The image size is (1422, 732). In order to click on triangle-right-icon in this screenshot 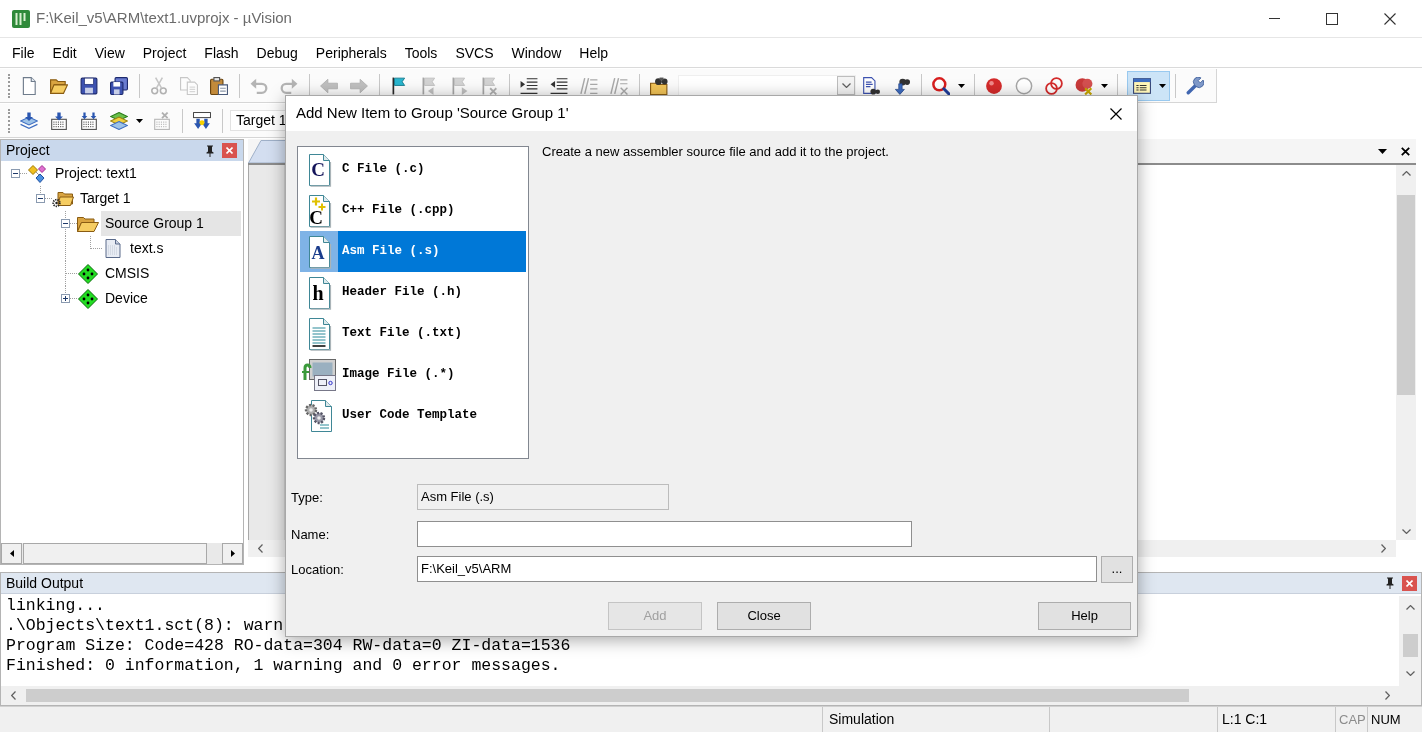, I will do `click(232, 553)`.